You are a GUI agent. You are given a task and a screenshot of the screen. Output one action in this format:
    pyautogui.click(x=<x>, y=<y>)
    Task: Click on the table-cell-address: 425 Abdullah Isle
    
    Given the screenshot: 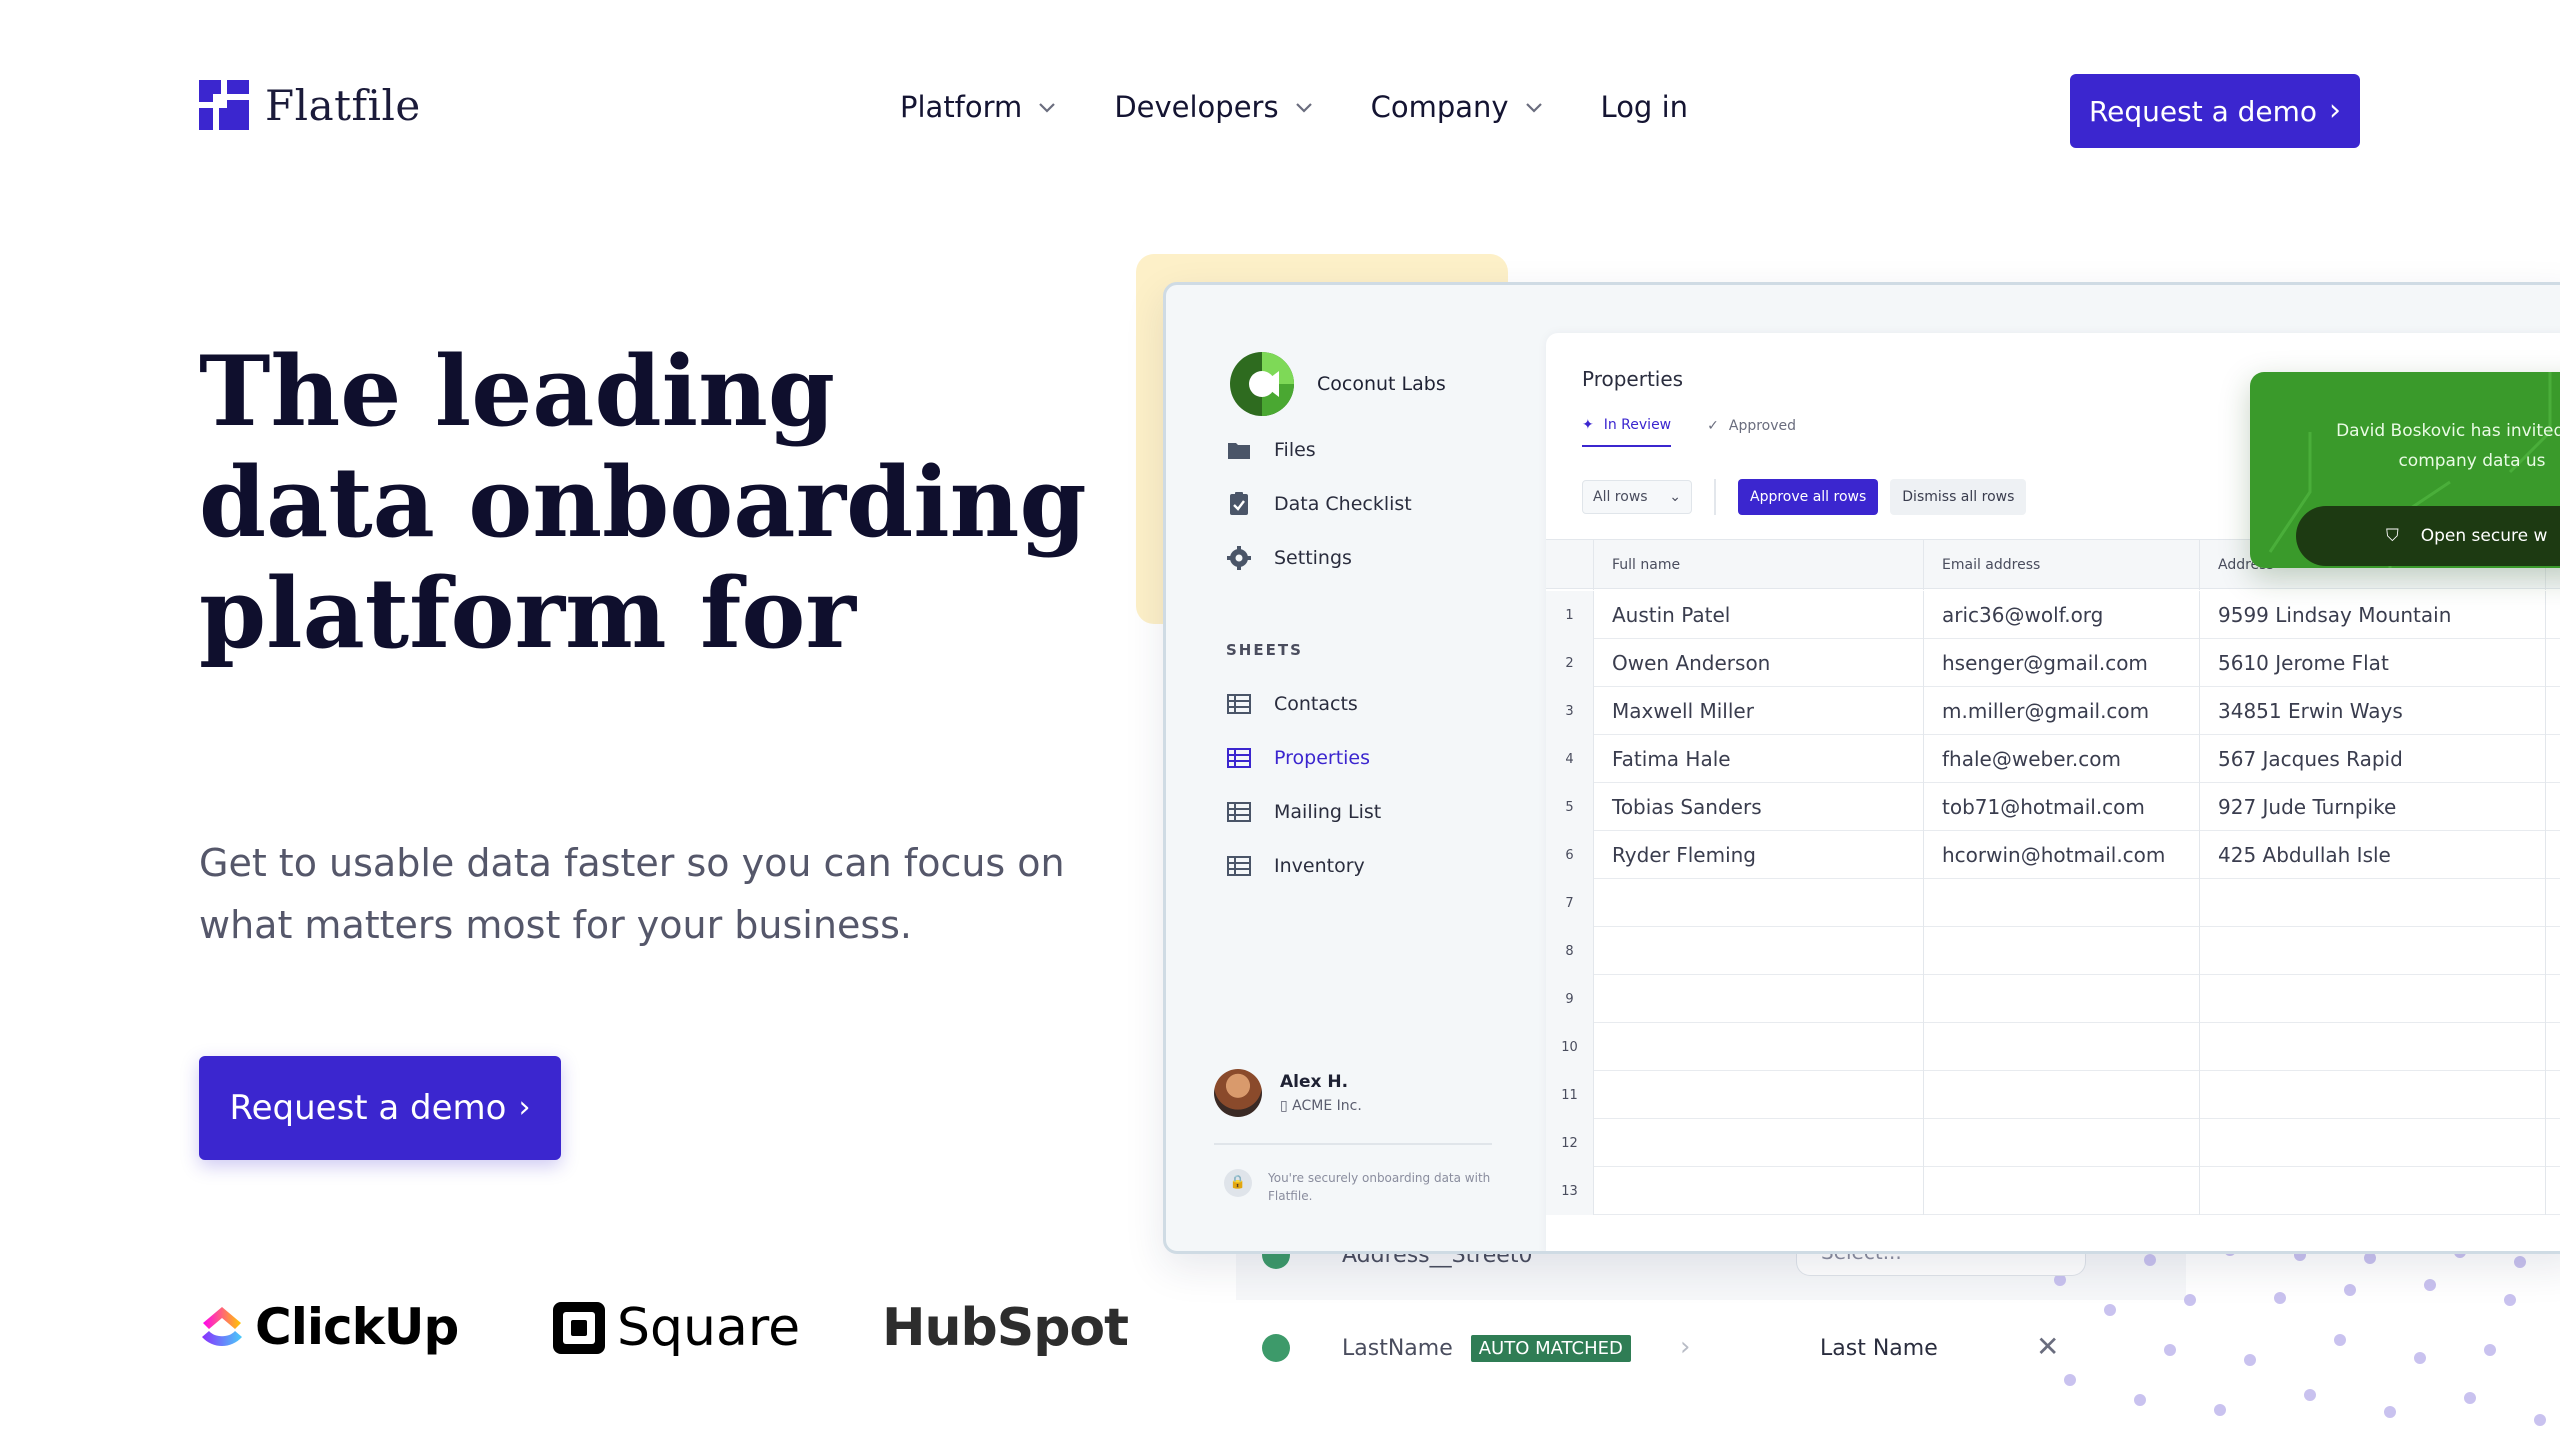 What is the action you would take?
    pyautogui.click(x=2373, y=855)
    